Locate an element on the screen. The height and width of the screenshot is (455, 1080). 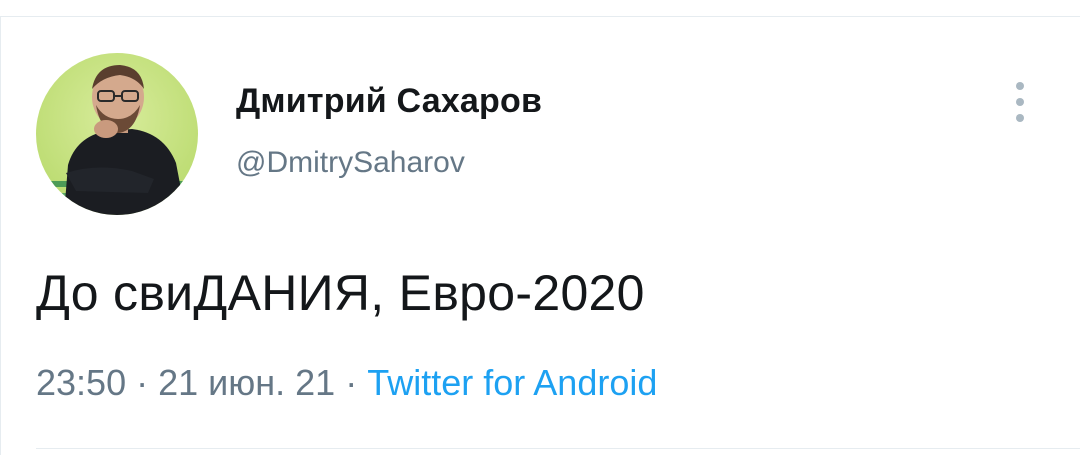
tweet-meta: 23:50 · 21 июн. 21 · Twitter for Android is located at coordinates (346, 383).